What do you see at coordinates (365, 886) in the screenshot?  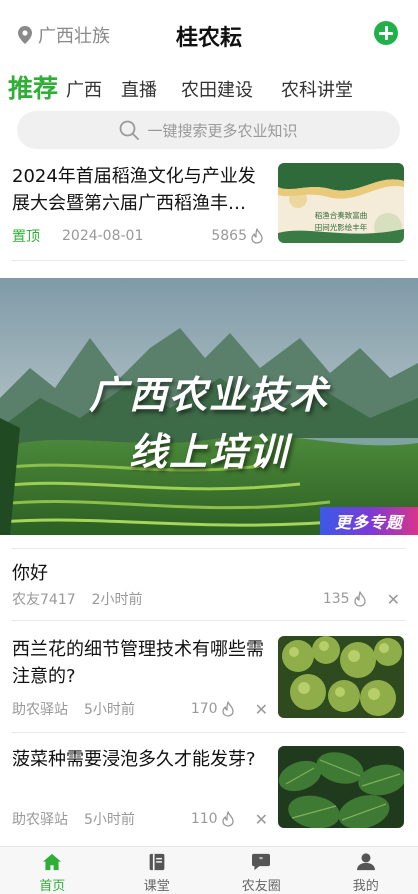 I see `nav-label: 我的` at bounding box center [365, 886].